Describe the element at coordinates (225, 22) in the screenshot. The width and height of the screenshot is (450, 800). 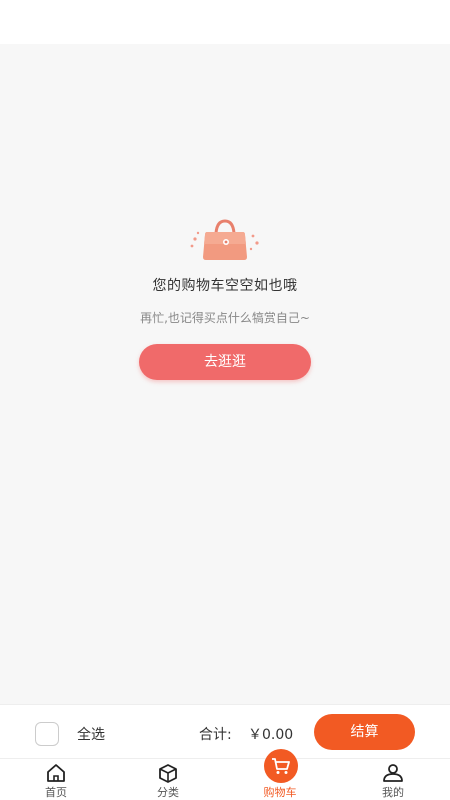
I see `status-bar` at that location.